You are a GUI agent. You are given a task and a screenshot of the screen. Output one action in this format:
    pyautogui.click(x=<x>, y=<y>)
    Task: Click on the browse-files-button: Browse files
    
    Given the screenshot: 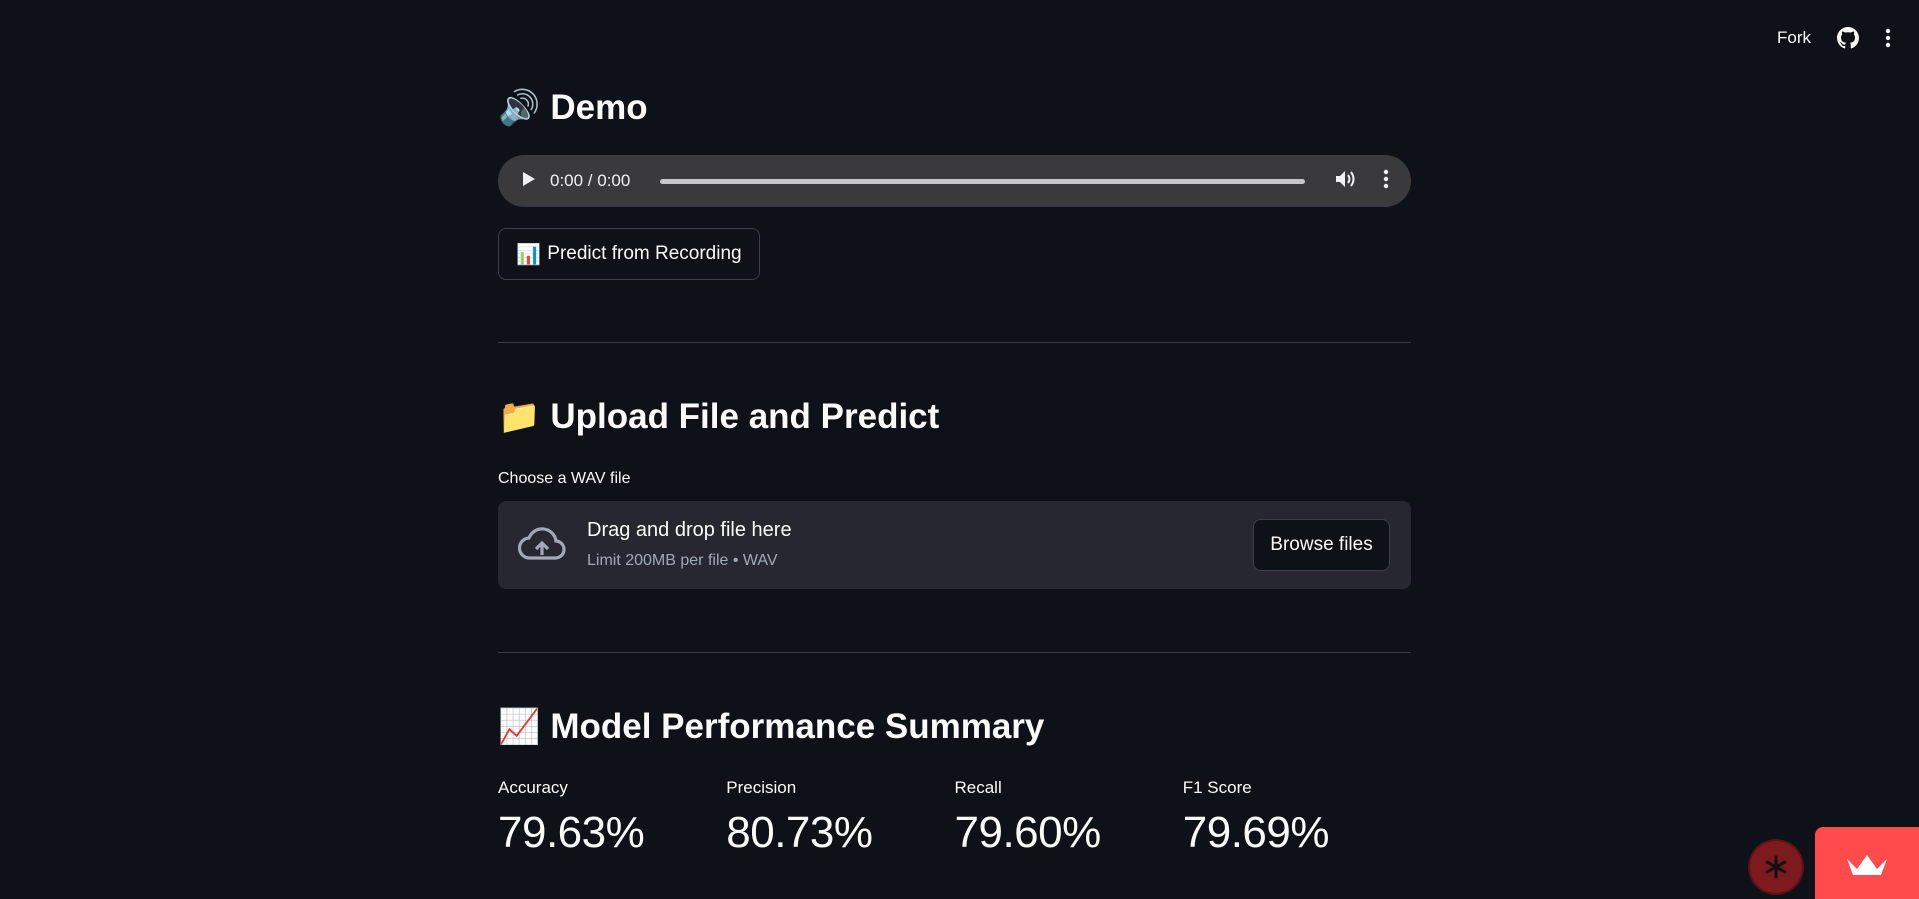 What is the action you would take?
    pyautogui.click(x=1321, y=545)
    